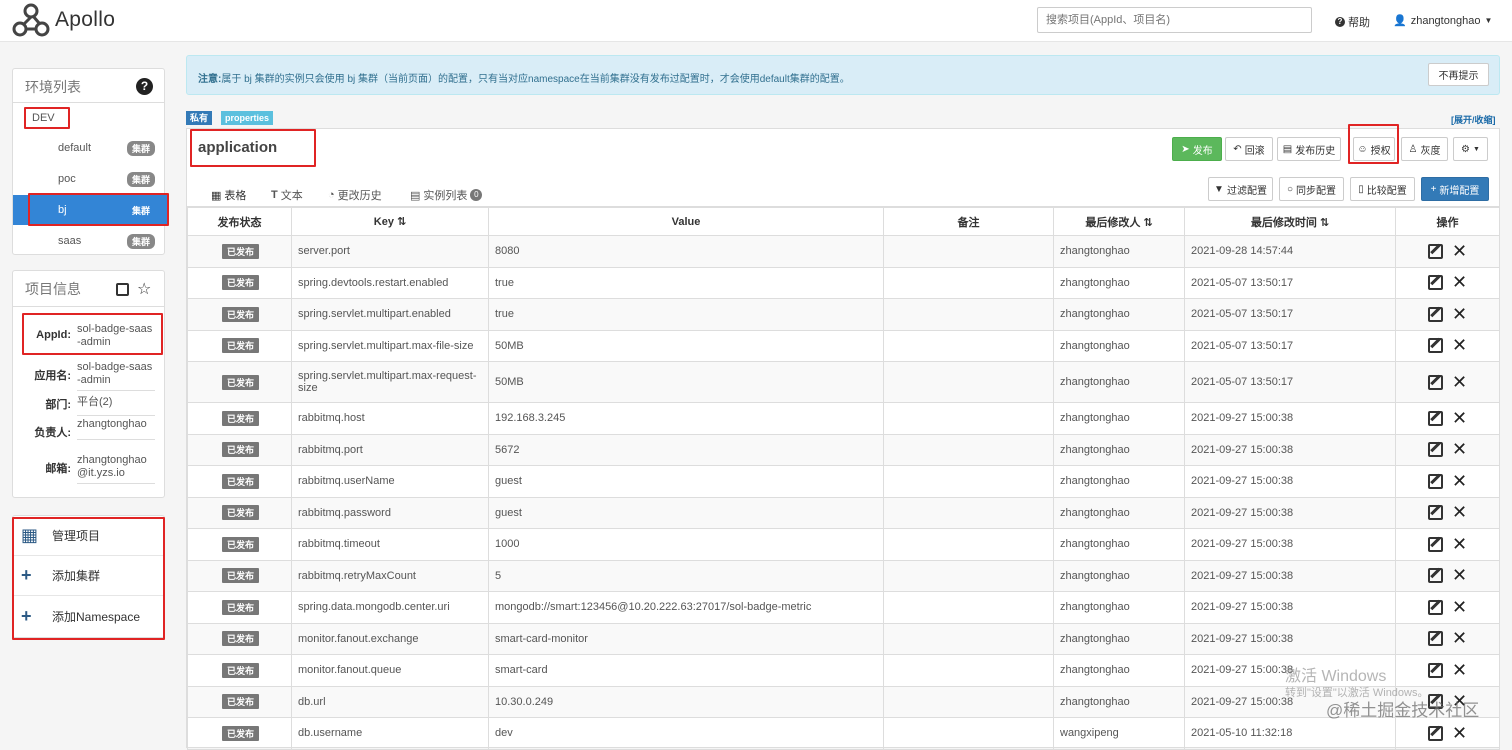 This screenshot has width=1512, height=750. What do you see at coordinates (90, 429) in the screenshot?
I see `owner-row: 负责人: zhangtonghao` at bounding box center [90, 429].